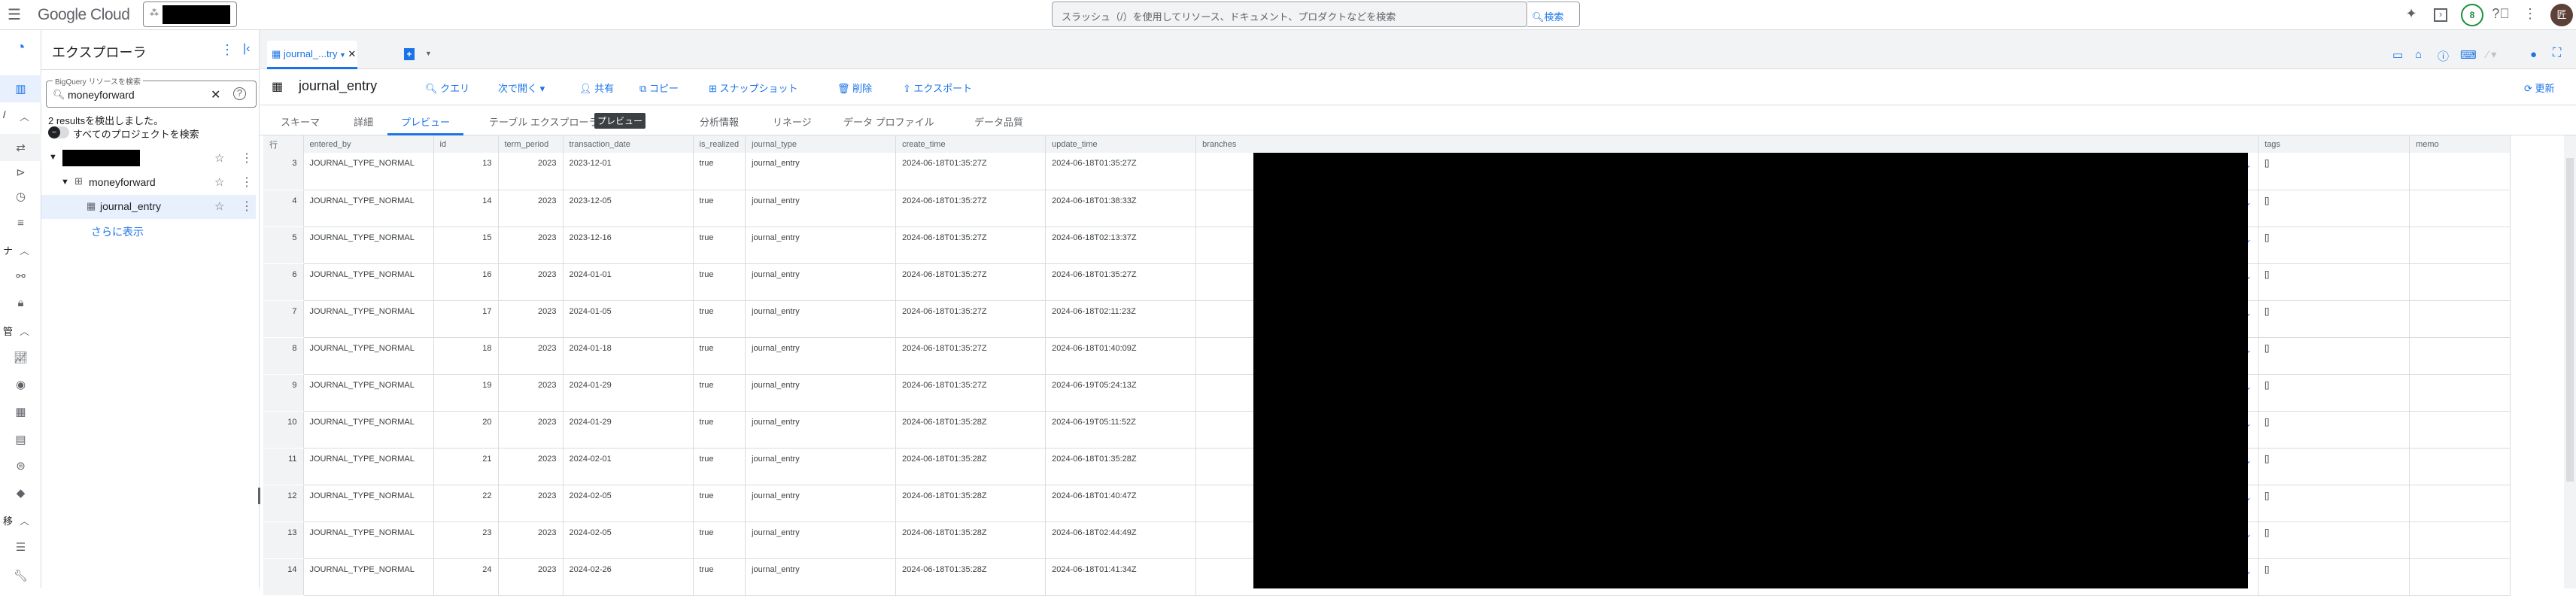 The image size is (2576, 596). I want to click on tab-journal-entry: ▦ journal_...try ▼ ✕, so click(312, 55).